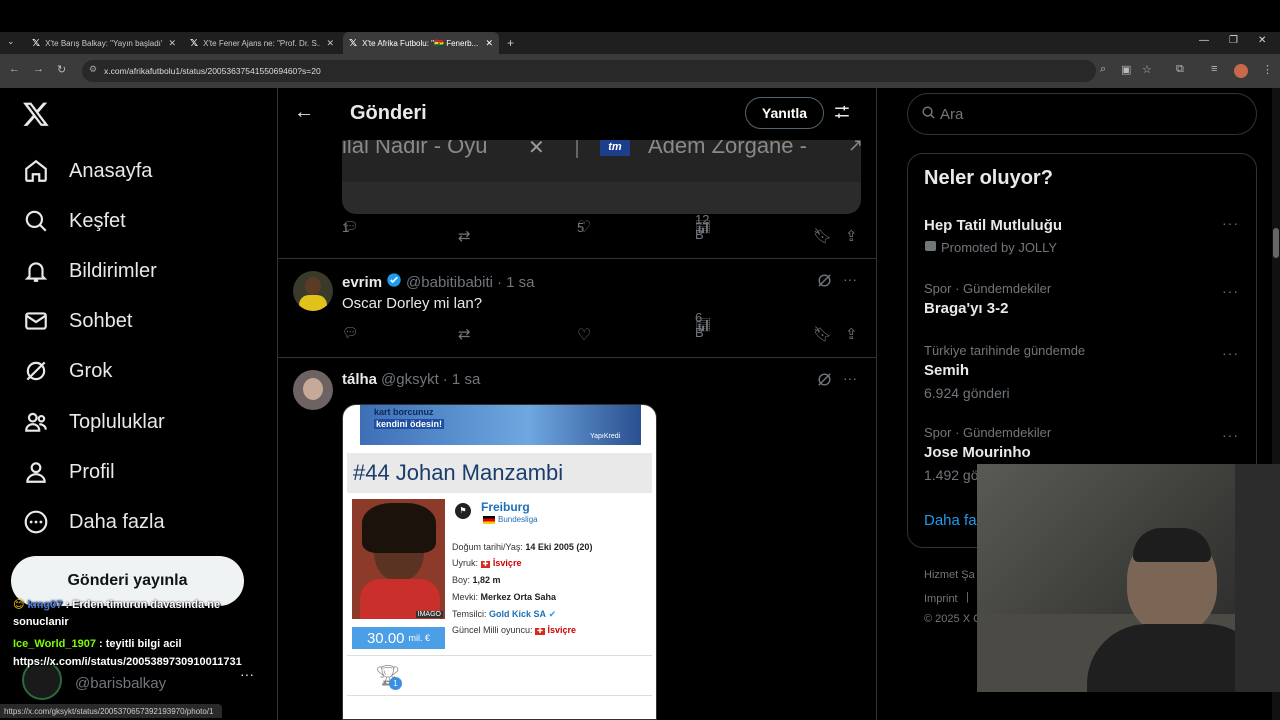  What do you see at coordinates (499, 473) in the screenshot?
I see `player-heading: #44 Johan Manzambi` at bounding box center [499, 473].